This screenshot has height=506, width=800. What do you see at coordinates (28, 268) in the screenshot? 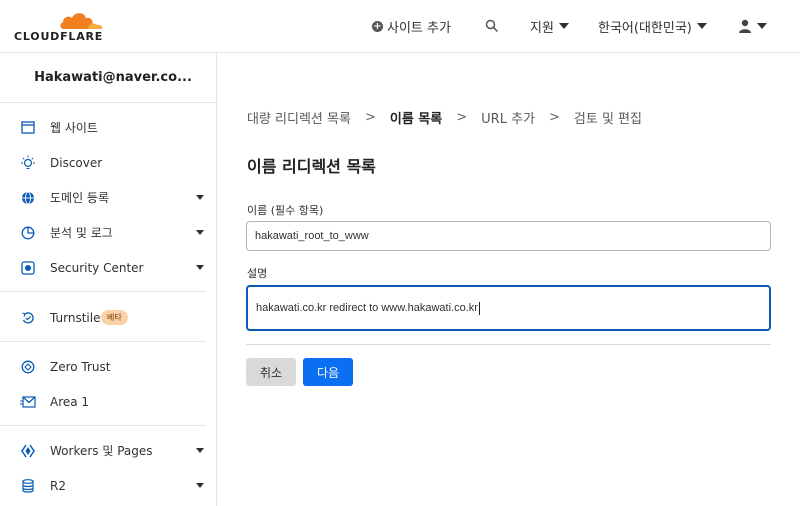
I see `security-center-icon` at bounding box center [28, 268].